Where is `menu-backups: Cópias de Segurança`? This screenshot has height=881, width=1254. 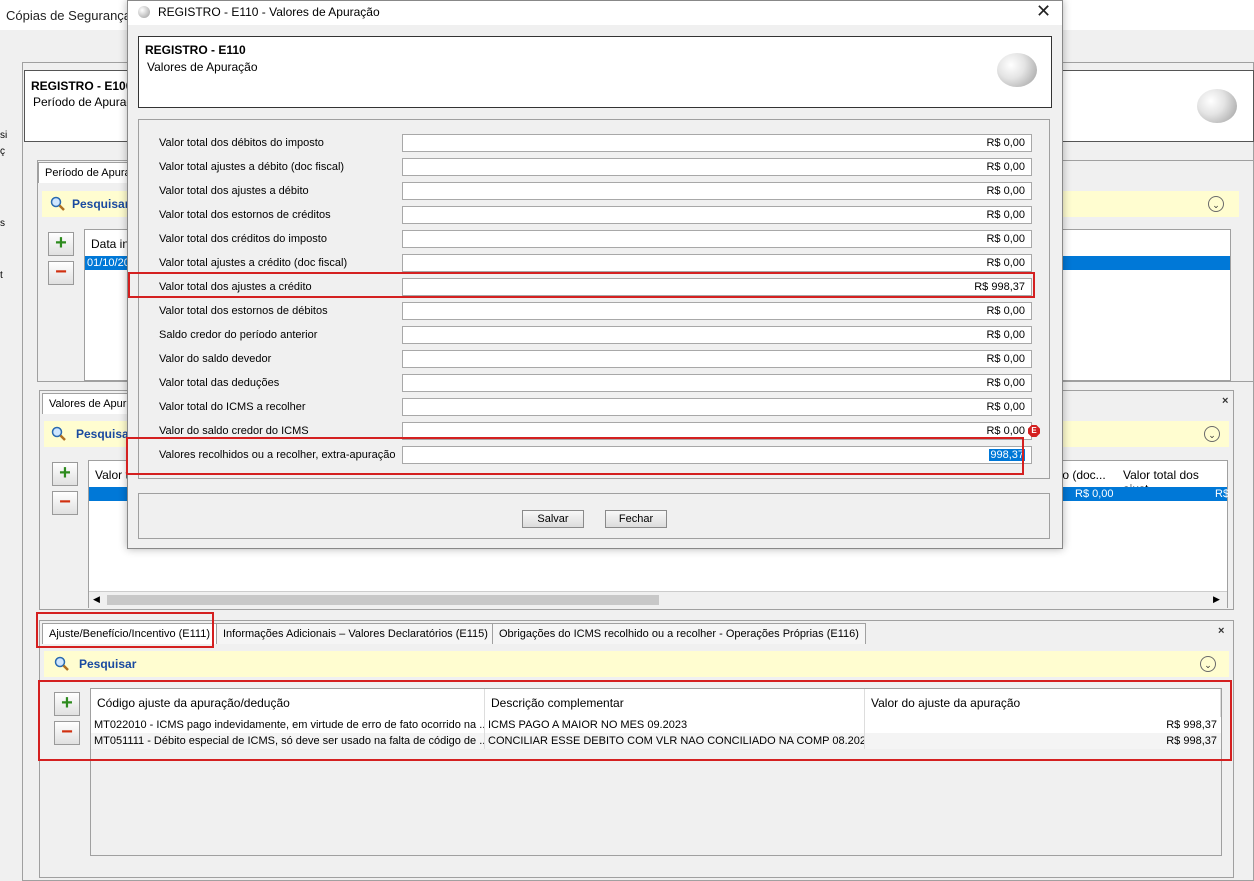
menu-backups: Cópias de Segurança is located at coordinates (68, 15).